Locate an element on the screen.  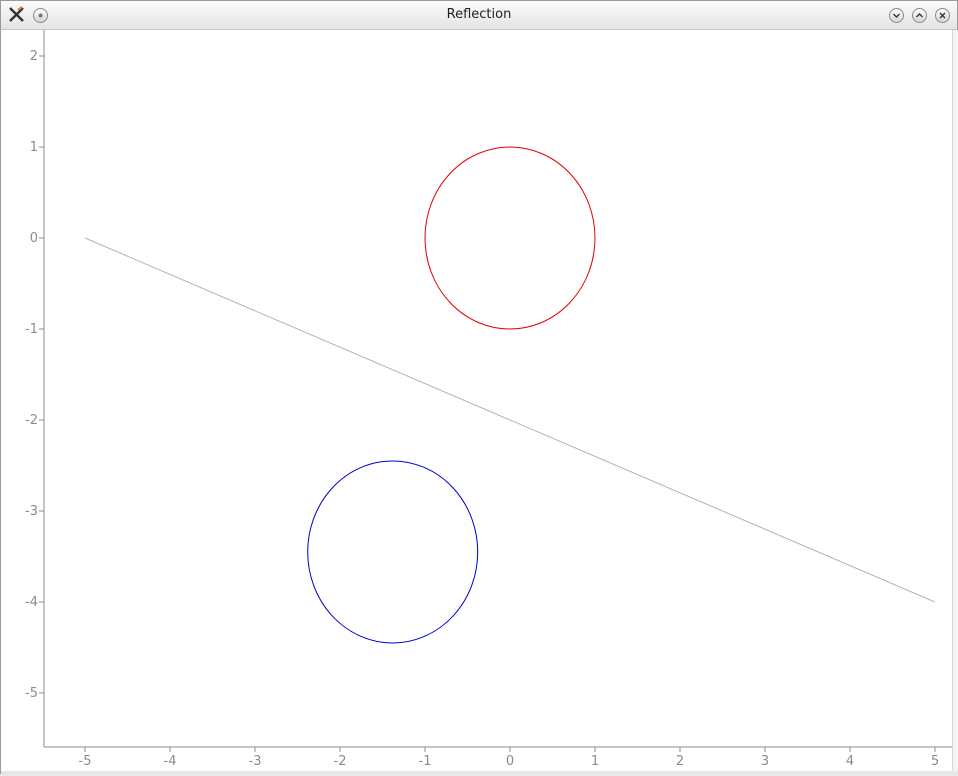
y-tick-label: -3 is located at coordinates (31, 511).